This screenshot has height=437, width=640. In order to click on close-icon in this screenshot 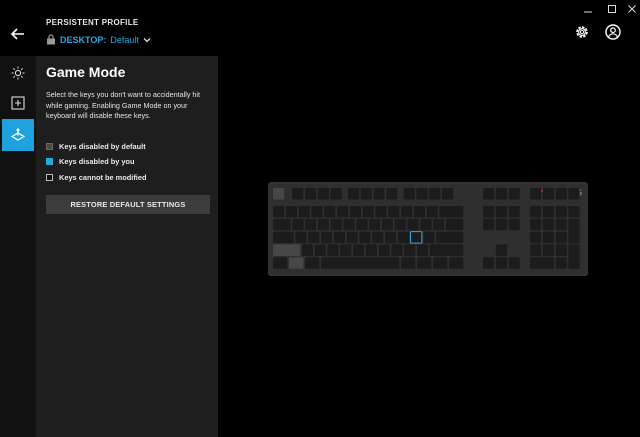, I will do `click(632, 9)`.